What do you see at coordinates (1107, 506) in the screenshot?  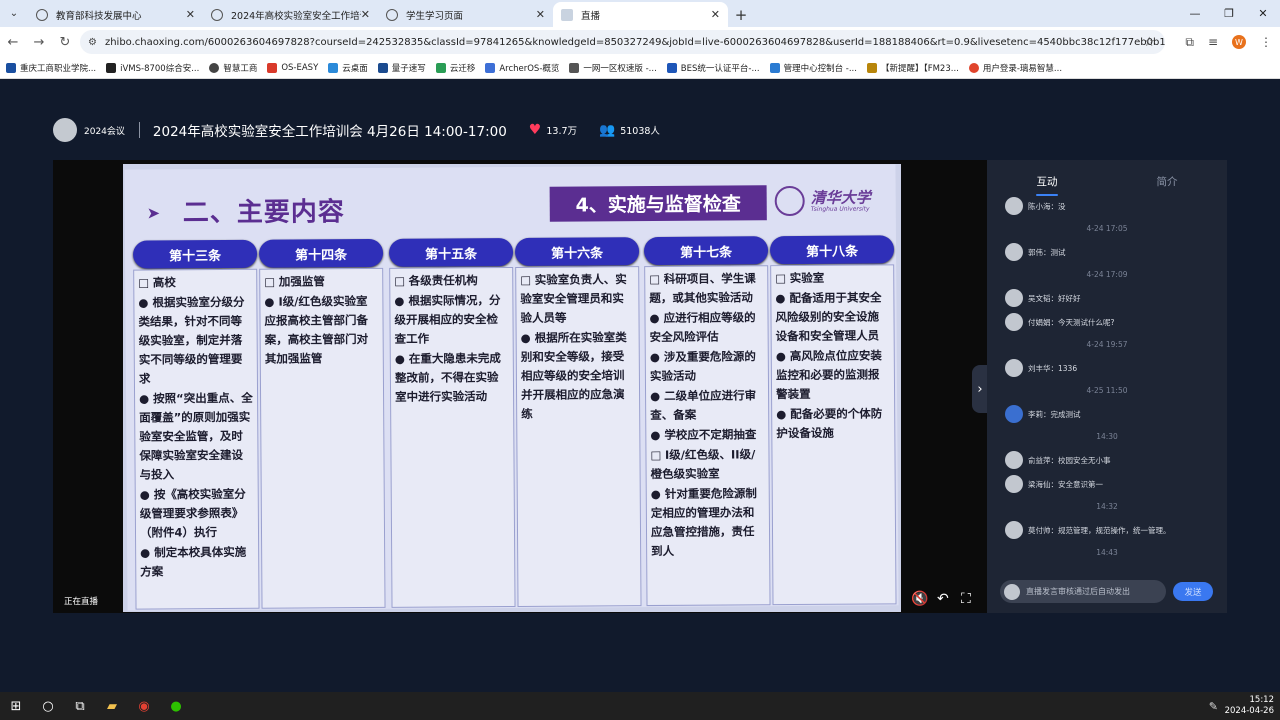 I see `chat-timestamp: 14:32` at bounding box center [1107, 506].